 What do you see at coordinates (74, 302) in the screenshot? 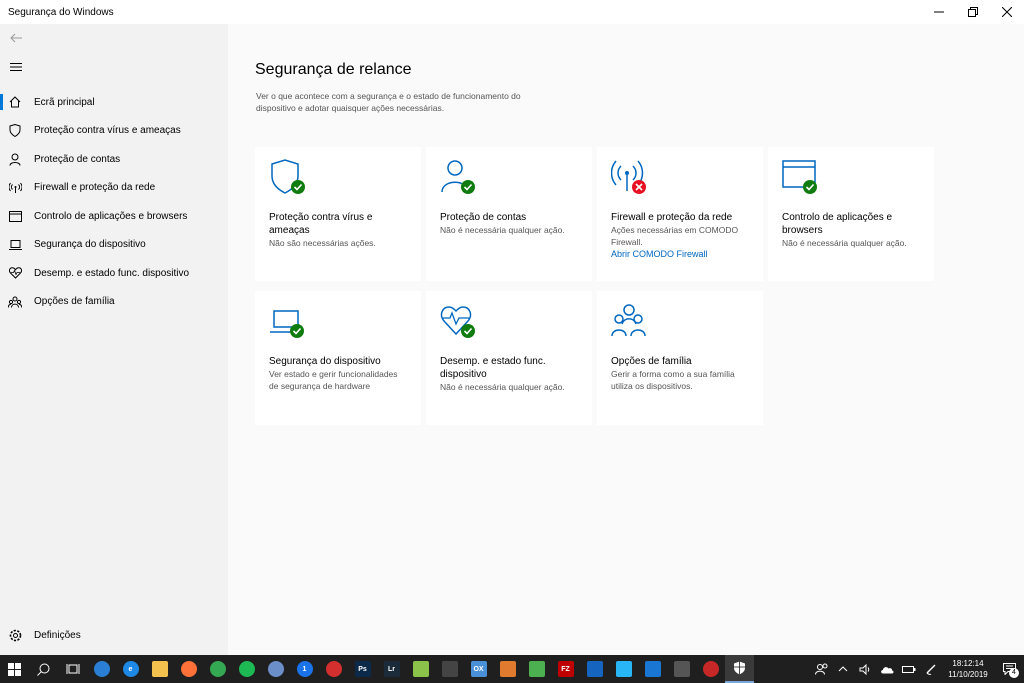
I see `sidebar-item-label: Opções de família` at bounding box center [74, 302].